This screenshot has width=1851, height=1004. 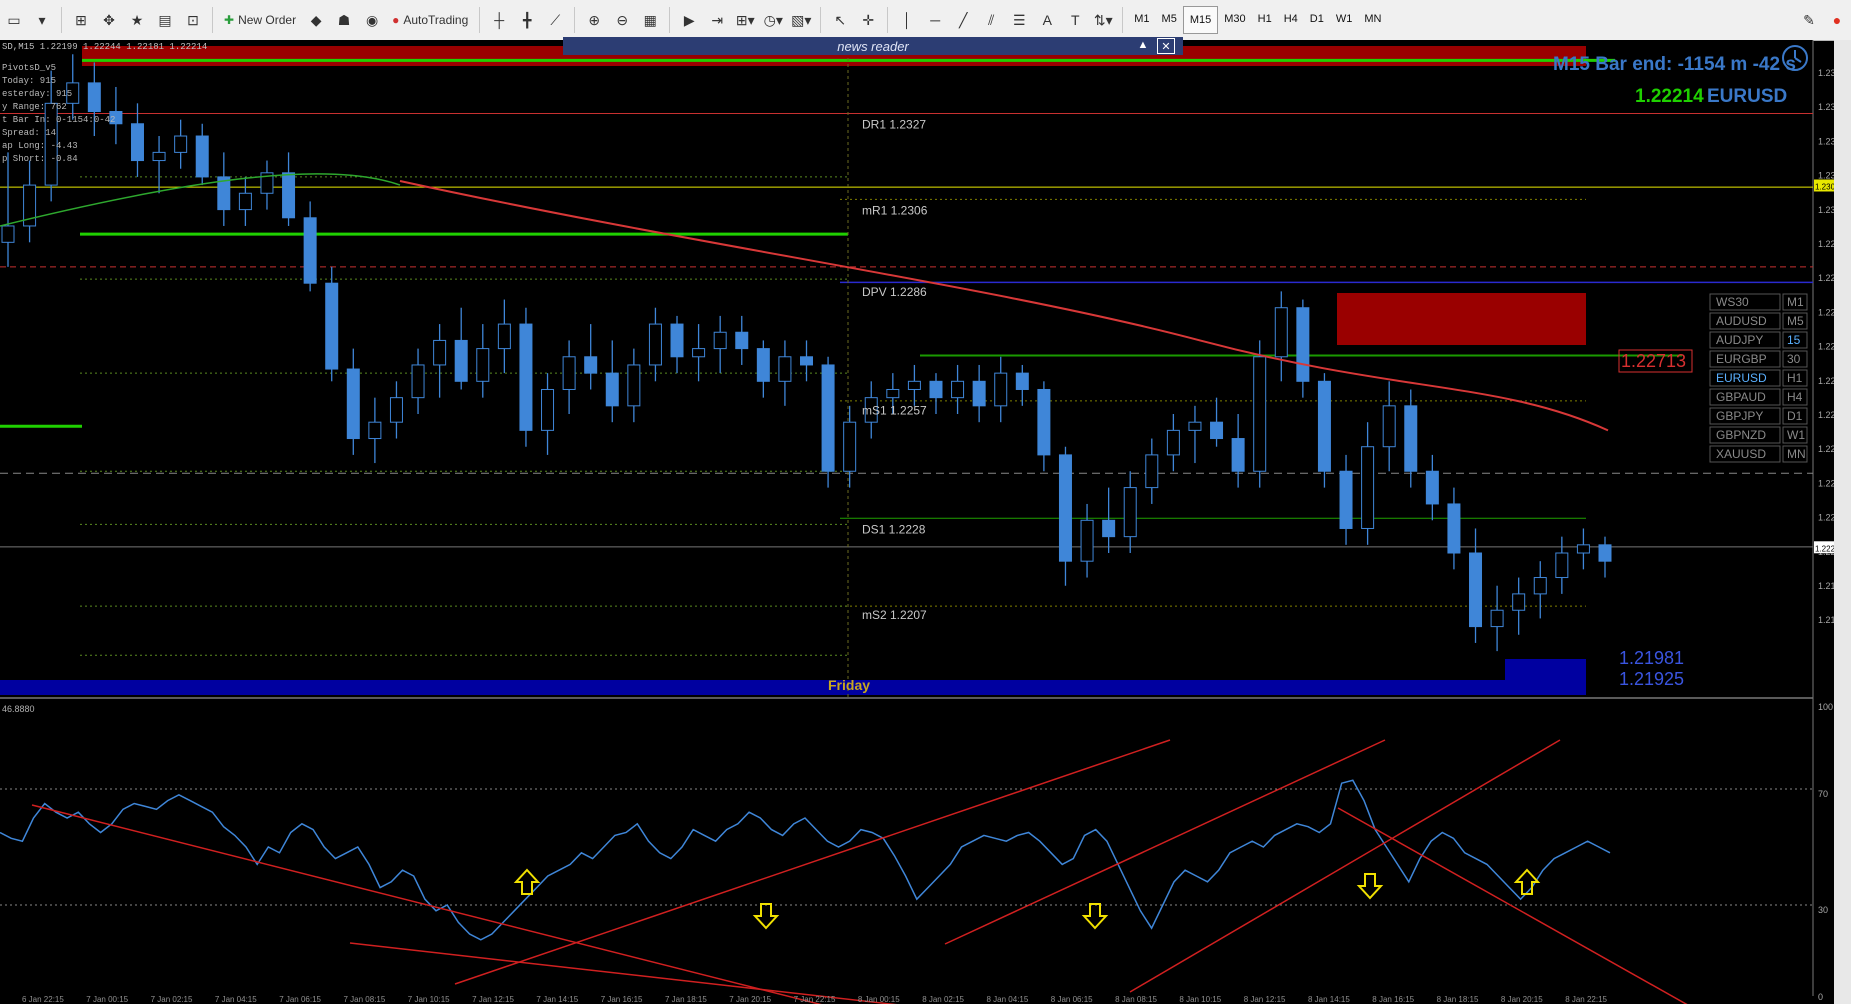 I want to click on timeframe-m5: M5, so click(x=1169, y=19).